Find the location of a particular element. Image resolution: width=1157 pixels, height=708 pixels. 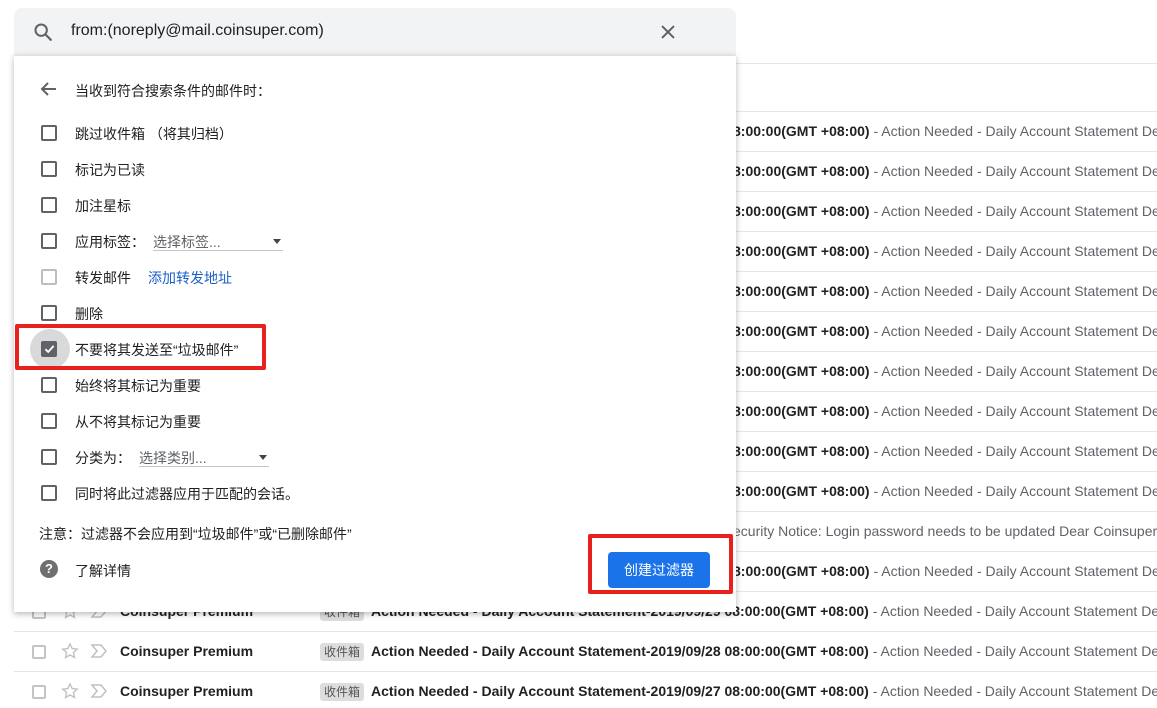

learn-more-label: 了解详情 is located at coordinates (103, 571).